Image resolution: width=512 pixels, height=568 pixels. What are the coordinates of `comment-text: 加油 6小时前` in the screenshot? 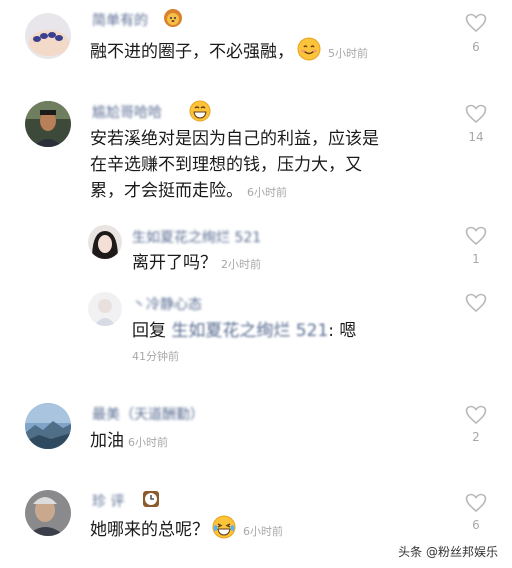 It's located at (129, 442).